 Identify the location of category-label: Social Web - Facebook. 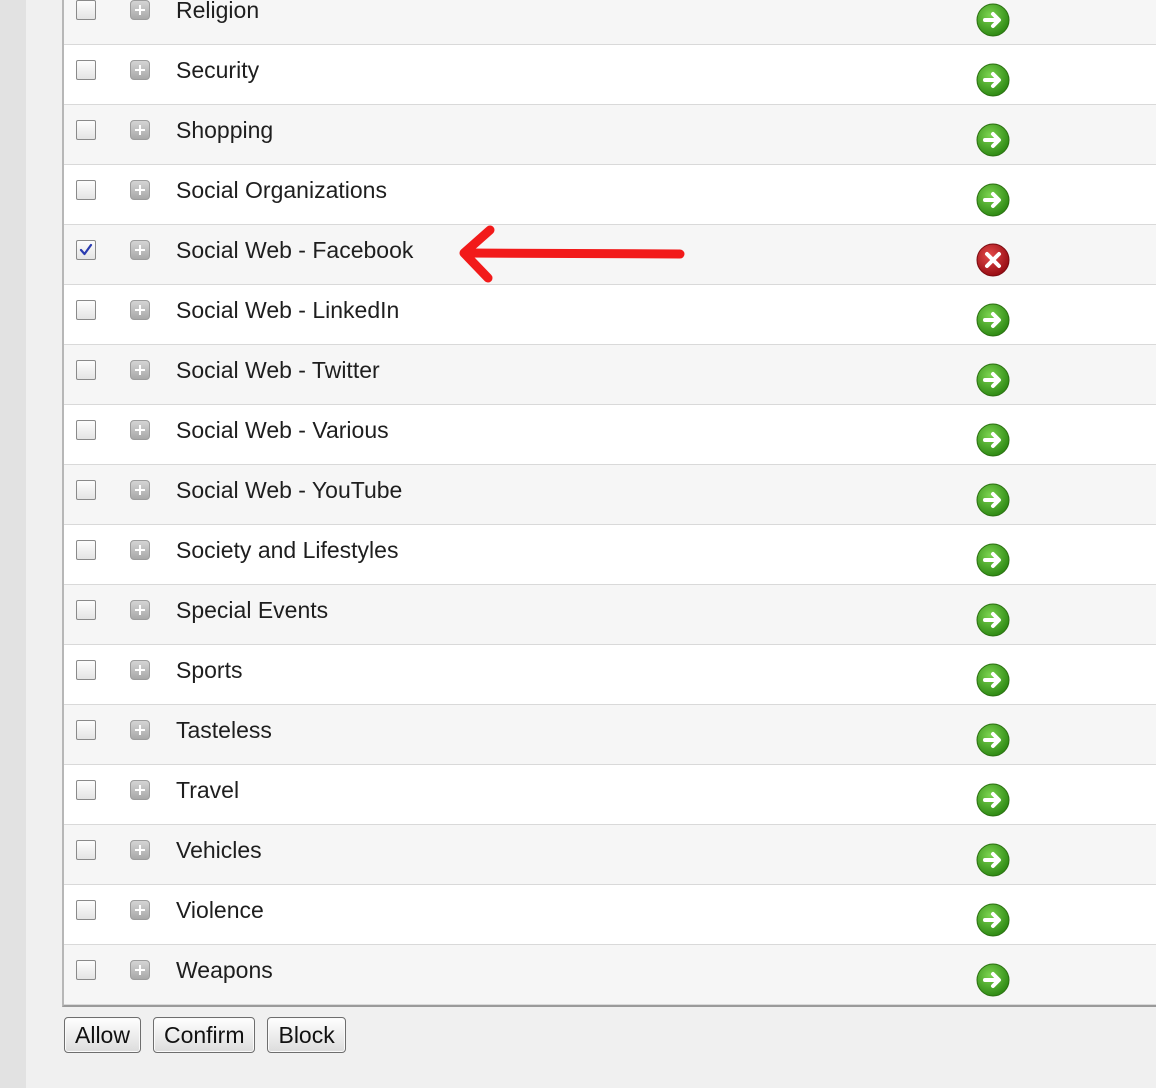
(295, 250).